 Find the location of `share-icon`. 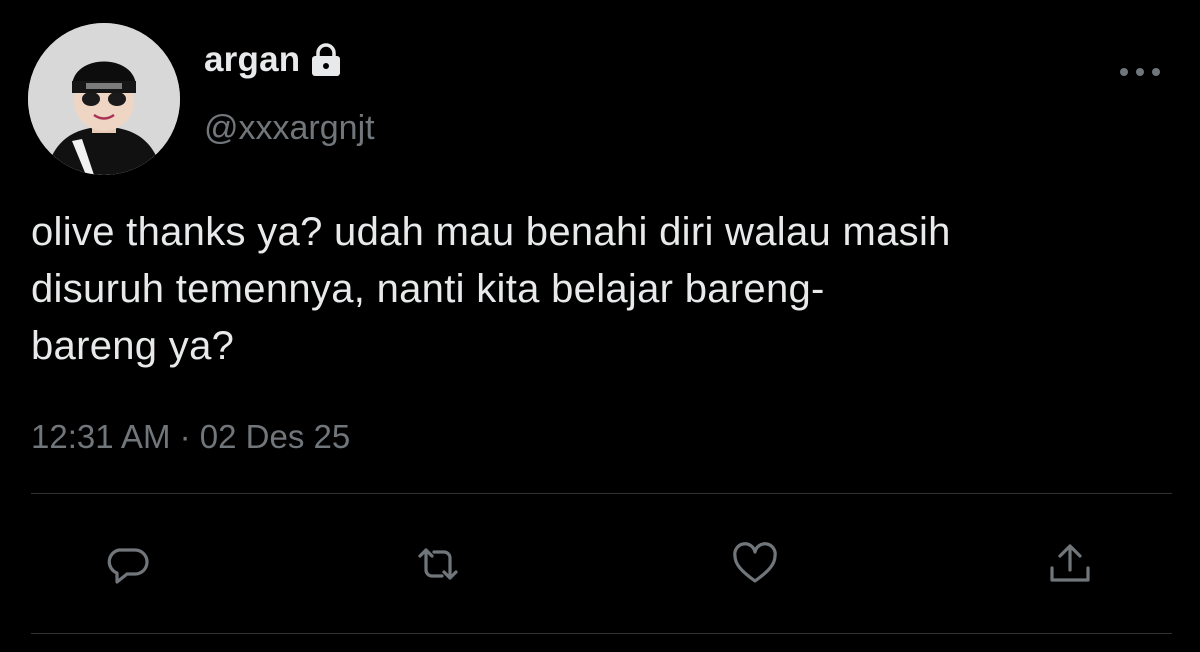

share-icon is located at coordinates (1070, 563).